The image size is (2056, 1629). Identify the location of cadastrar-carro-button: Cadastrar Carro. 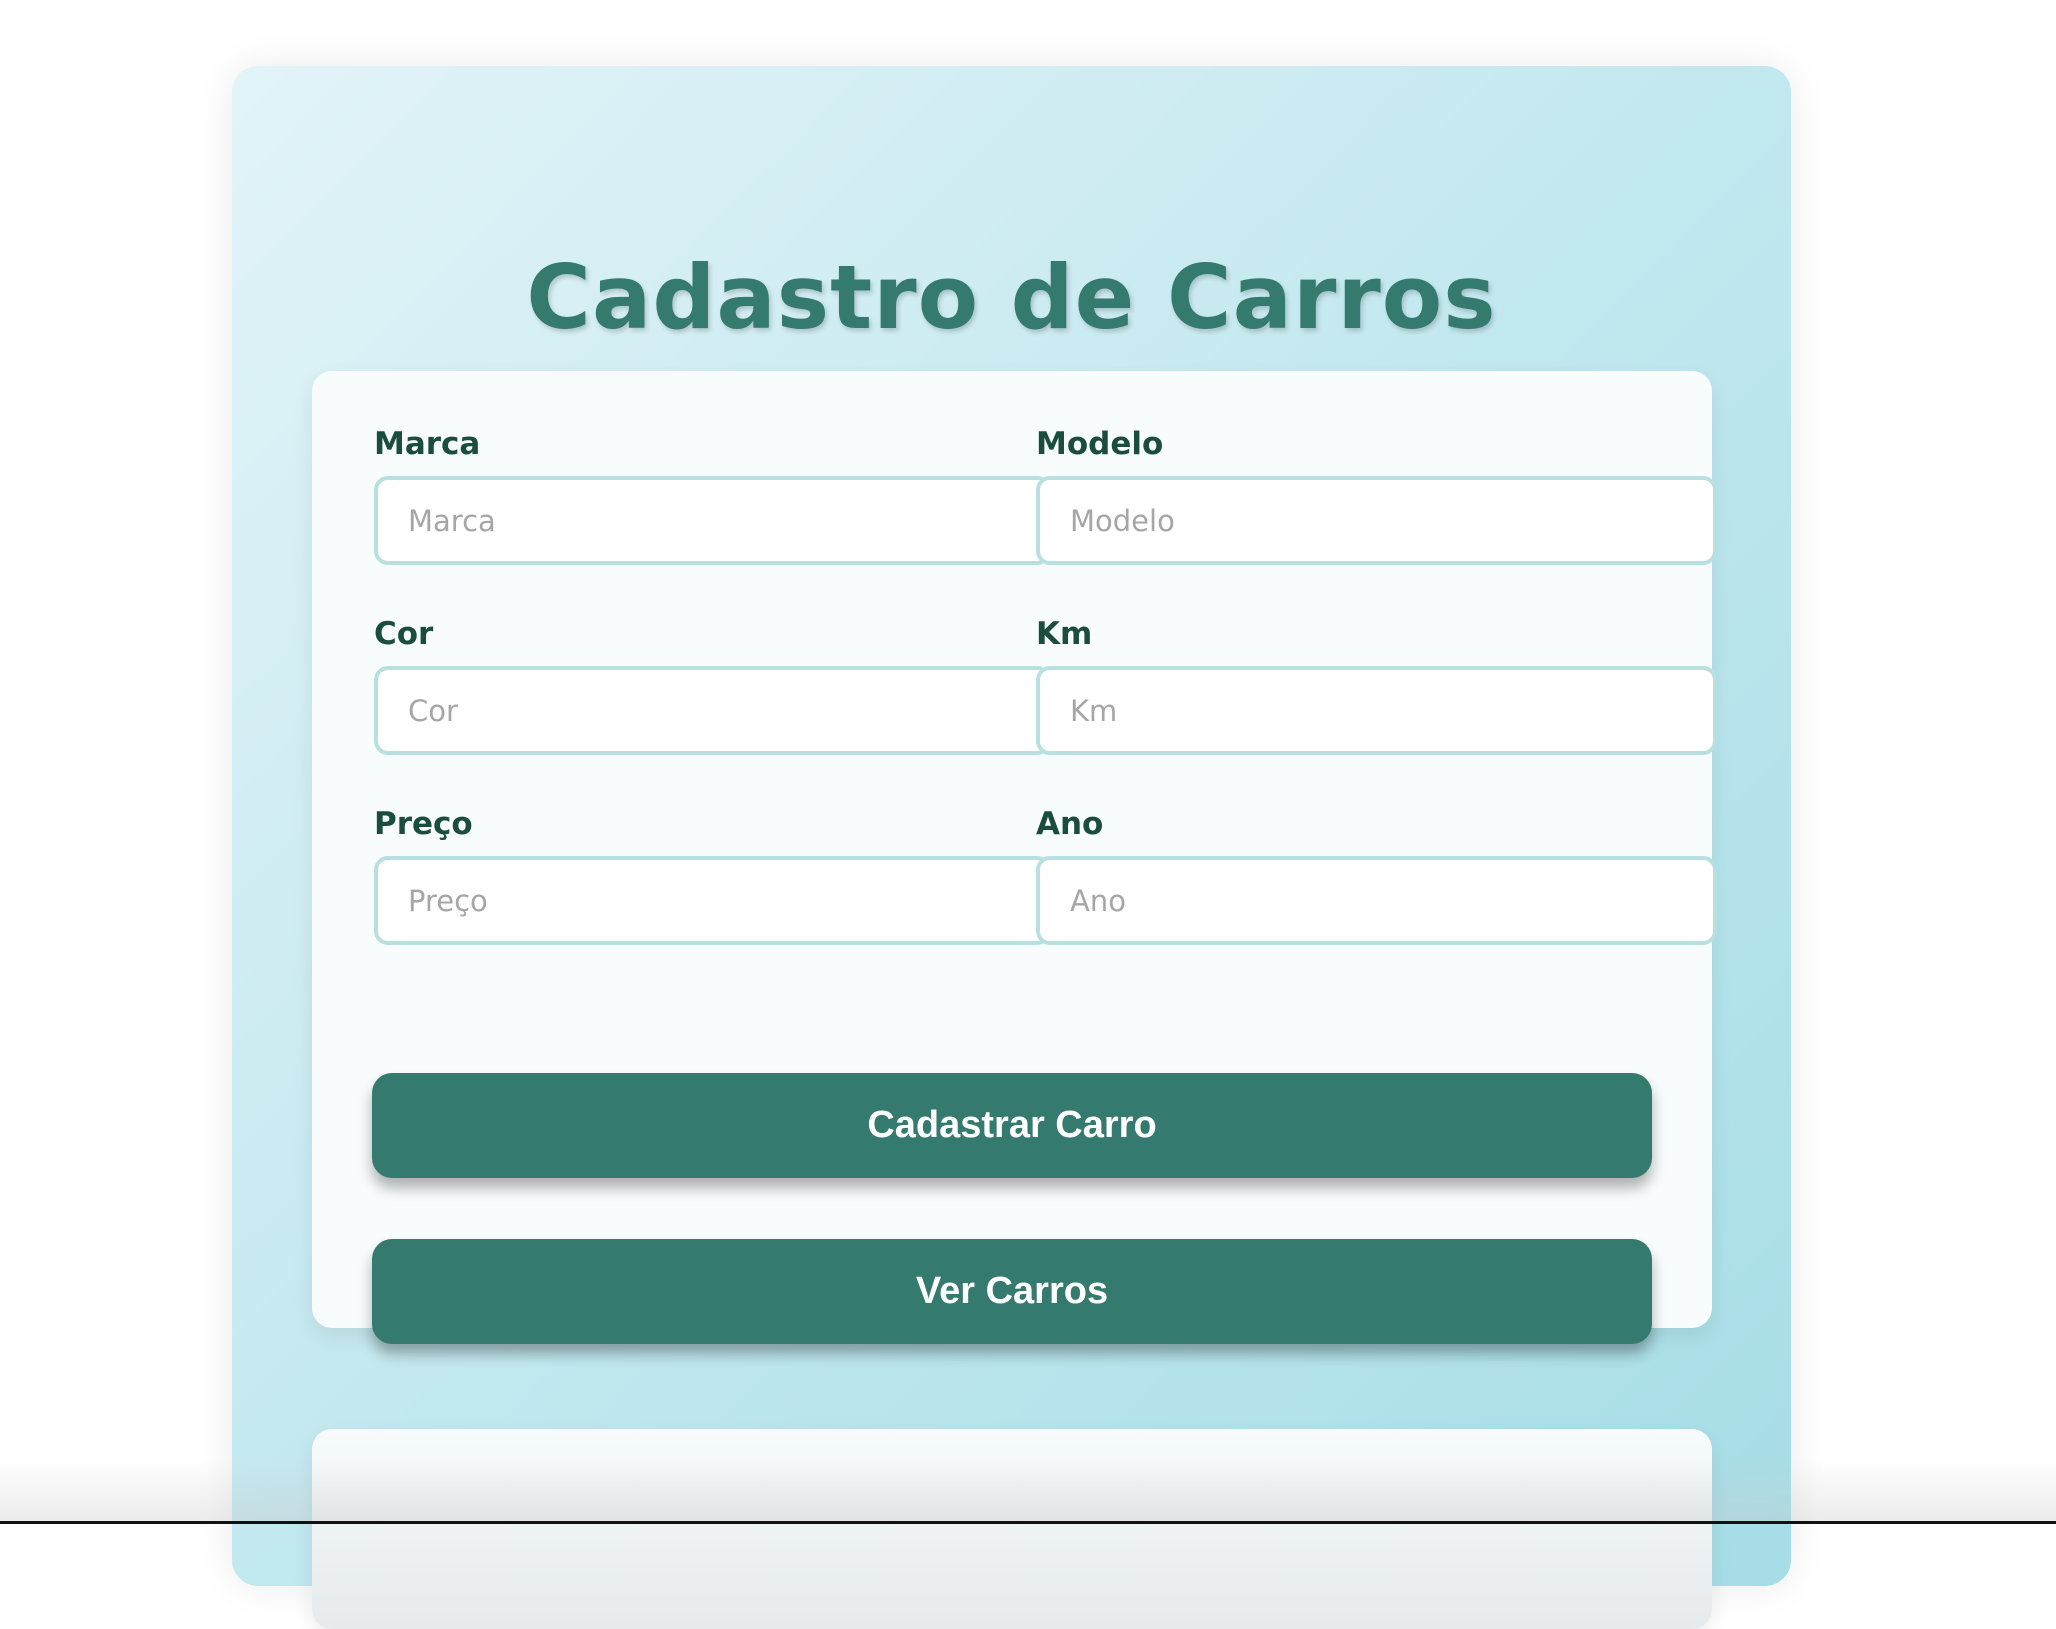
(1012, 1125).